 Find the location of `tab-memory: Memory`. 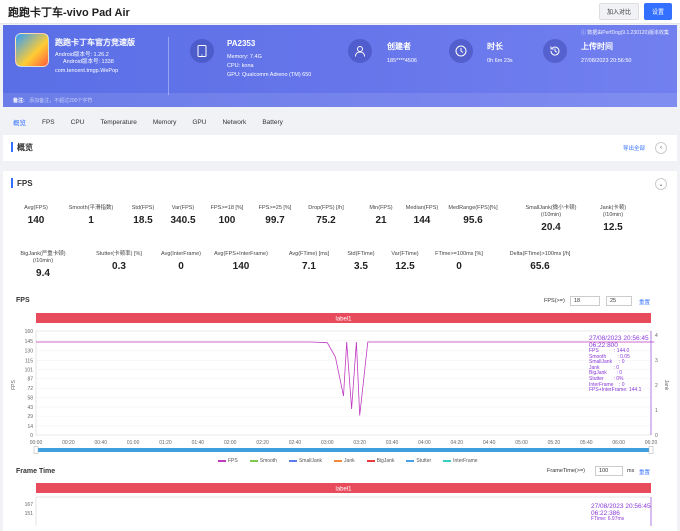

tab-memory: Memory is located at coordinates (164, 122).